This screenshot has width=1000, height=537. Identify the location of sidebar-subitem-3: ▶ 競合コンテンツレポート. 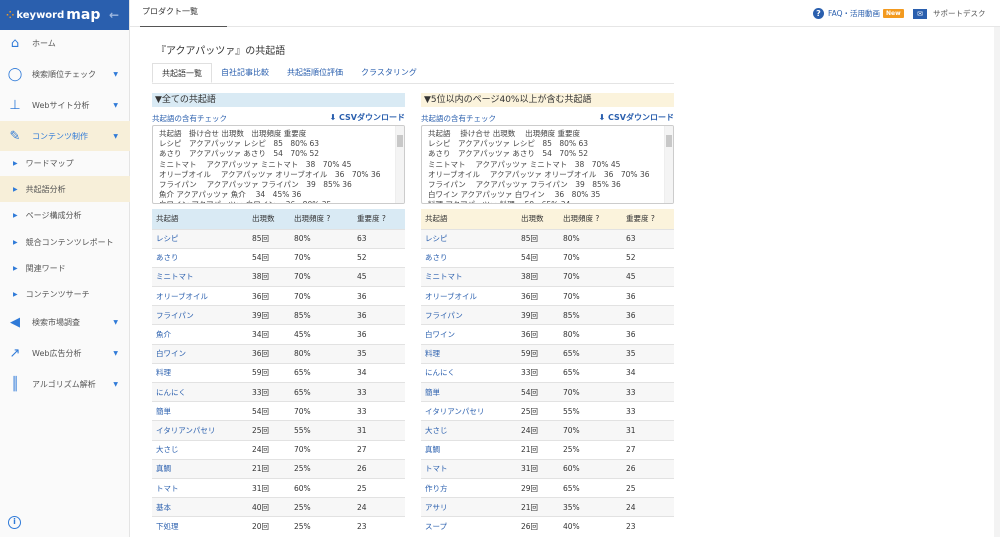
(65, 242).